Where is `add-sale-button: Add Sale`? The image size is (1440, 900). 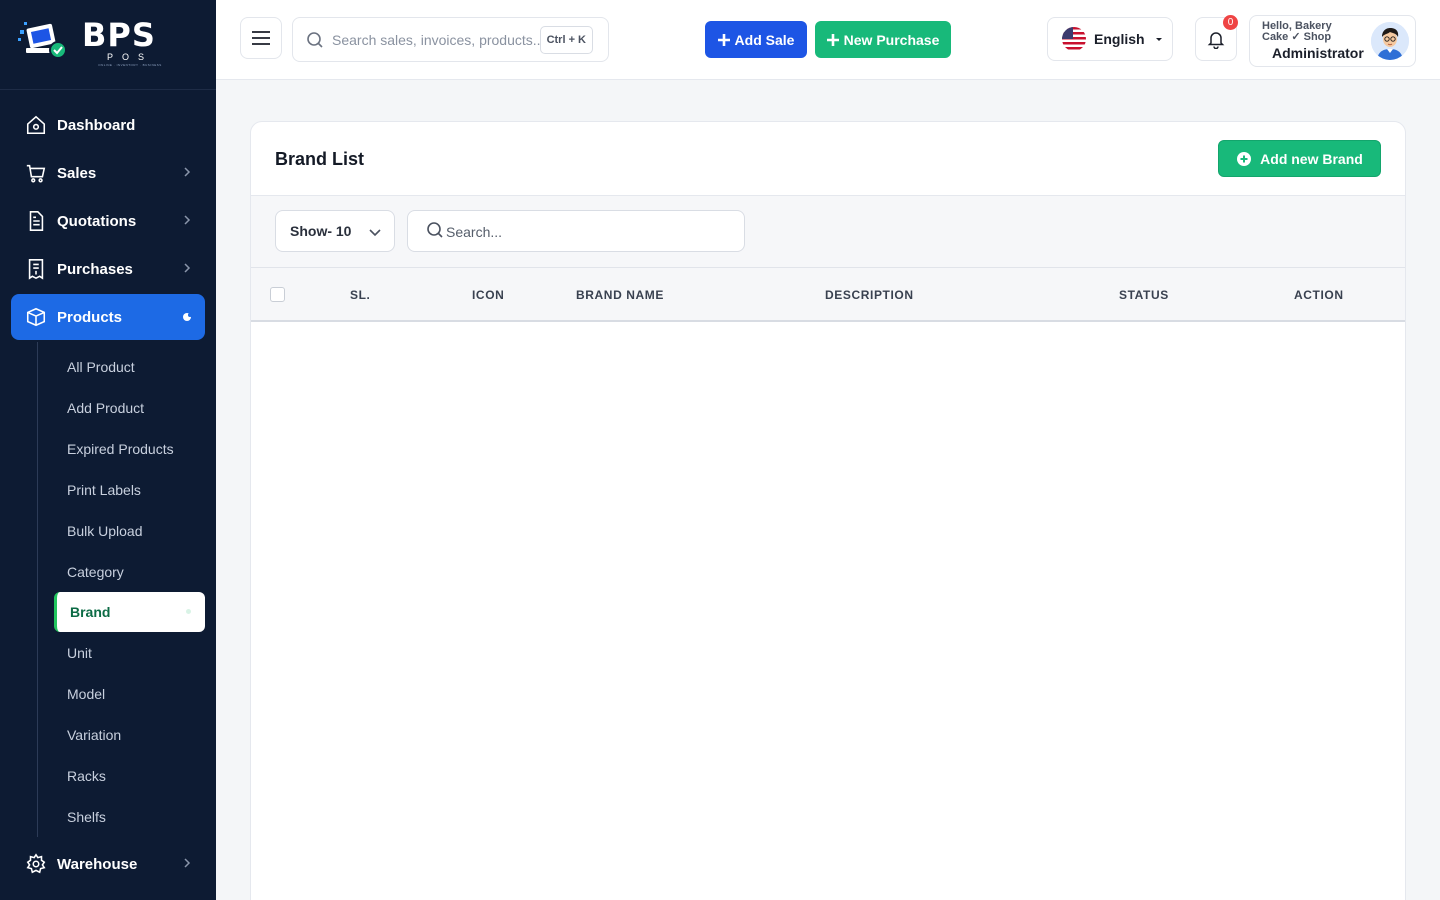 add-sale-button: Add Sale is located at coordinates (756, 39).